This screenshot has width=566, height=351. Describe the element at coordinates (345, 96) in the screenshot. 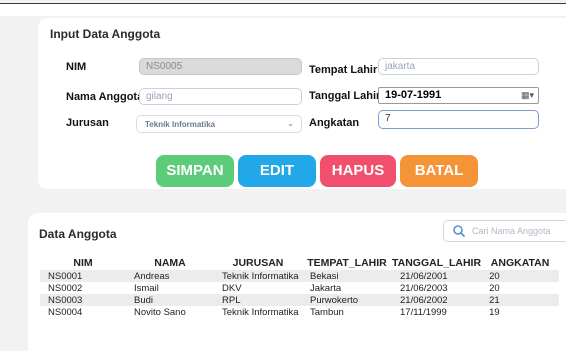

I see `tanggal-lahir-label: Tanggal Lahir` at that location.